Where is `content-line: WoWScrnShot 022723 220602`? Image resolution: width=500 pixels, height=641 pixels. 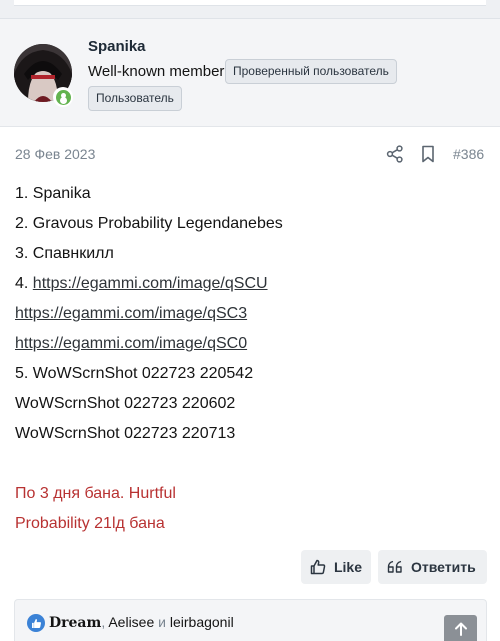 content-line: WoWScrnShot 022723 220602 is located at coordinates (125, 403).